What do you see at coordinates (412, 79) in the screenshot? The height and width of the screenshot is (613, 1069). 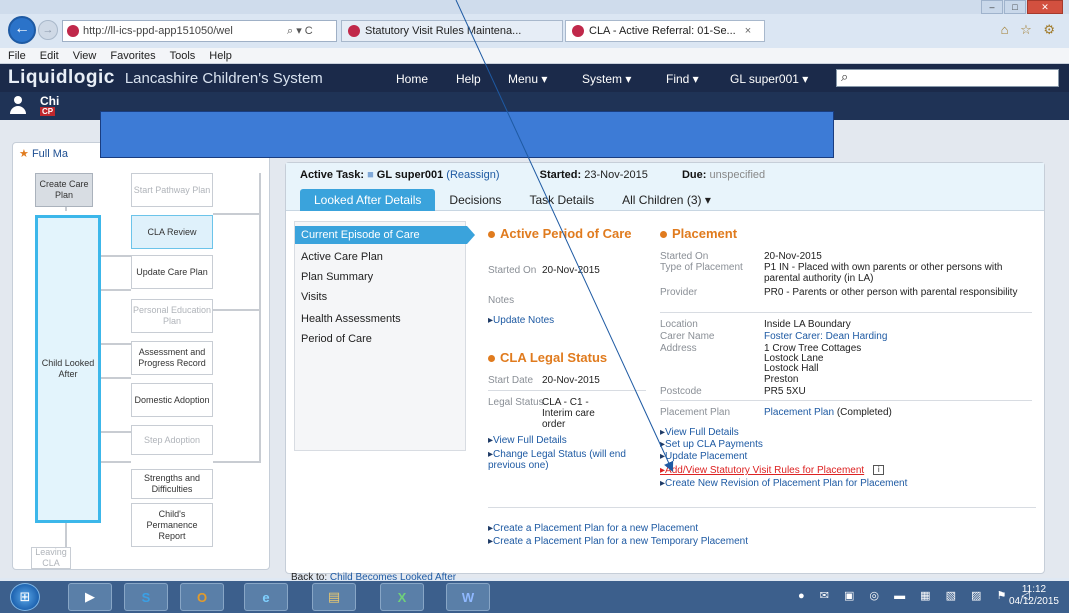 I see `nav-home: Home` at bounding box center [412, 79].